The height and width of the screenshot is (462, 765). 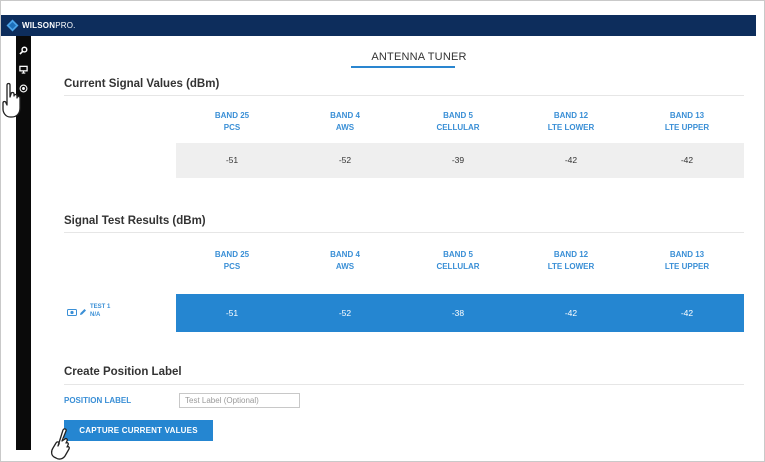 I want to click on position-label-input, so click(x=239, y=400).